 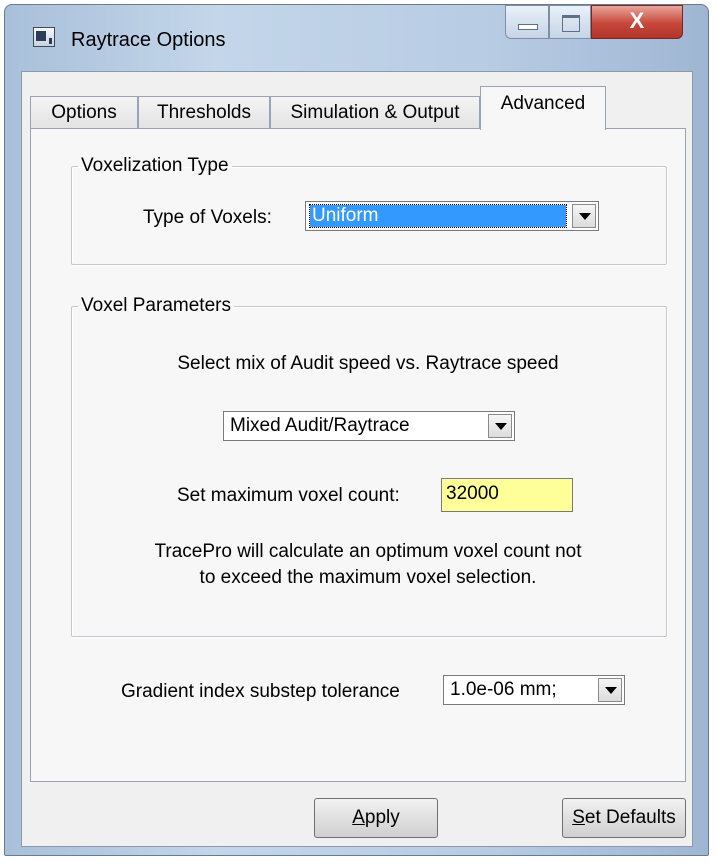 I want to click on apply-button: Apply, so click(x=376, y=818).